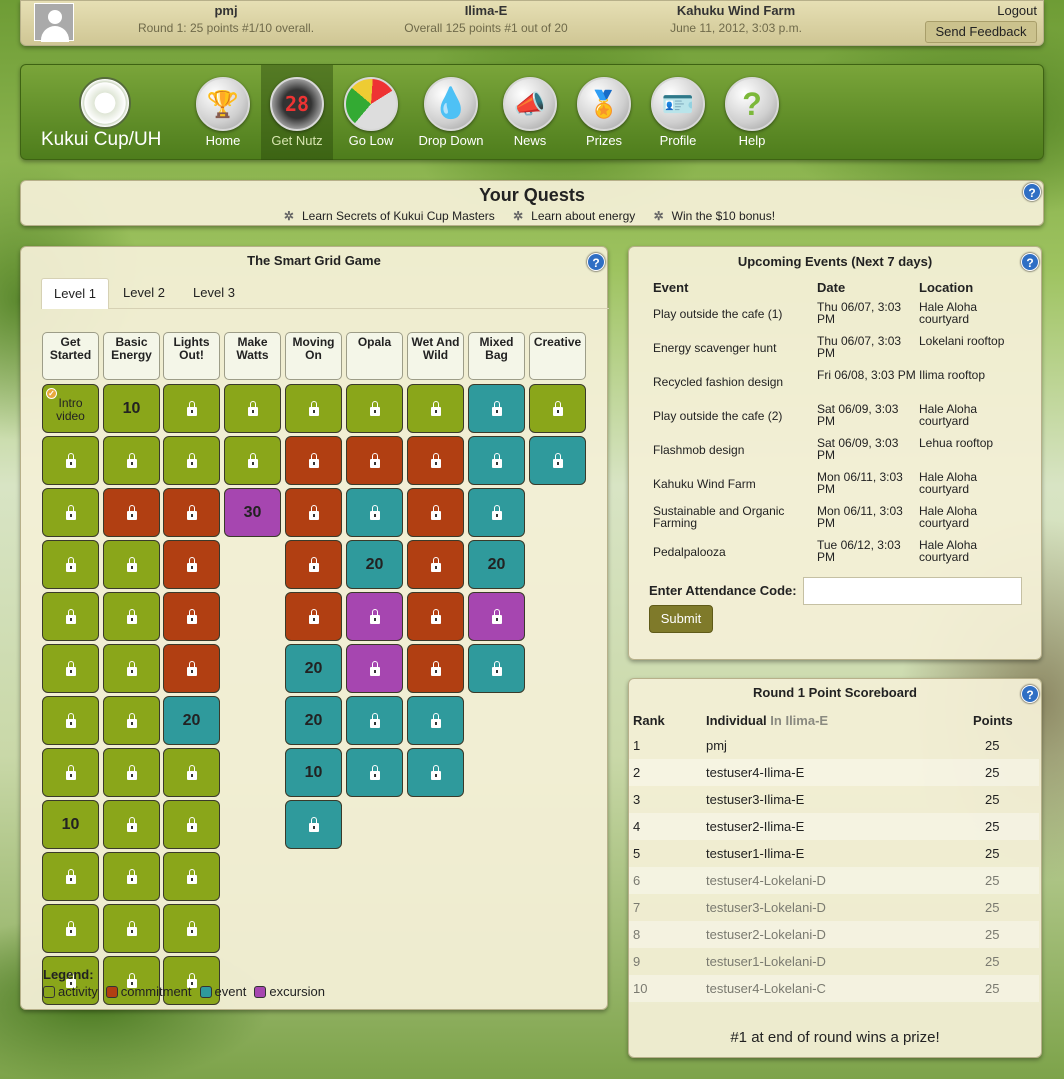  I want to click on nav-get-nutz: 28 Get Nutz, so click(297, 112).